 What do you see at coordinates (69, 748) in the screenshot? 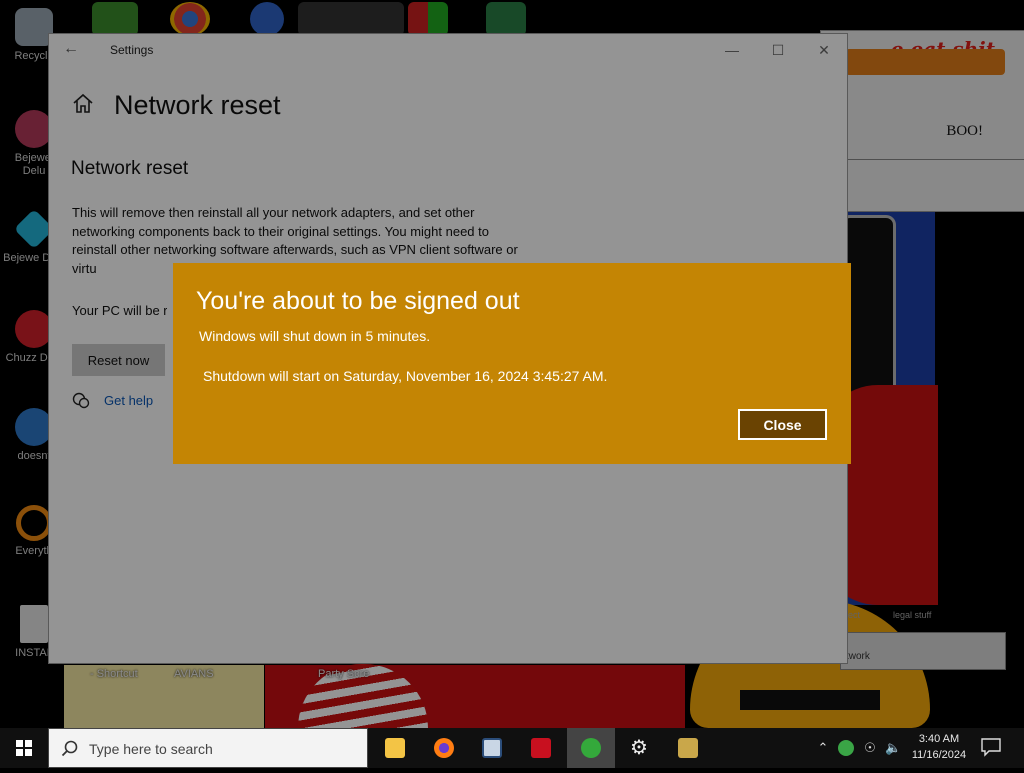
I see `search-icon` at bounding box center [69, 748].